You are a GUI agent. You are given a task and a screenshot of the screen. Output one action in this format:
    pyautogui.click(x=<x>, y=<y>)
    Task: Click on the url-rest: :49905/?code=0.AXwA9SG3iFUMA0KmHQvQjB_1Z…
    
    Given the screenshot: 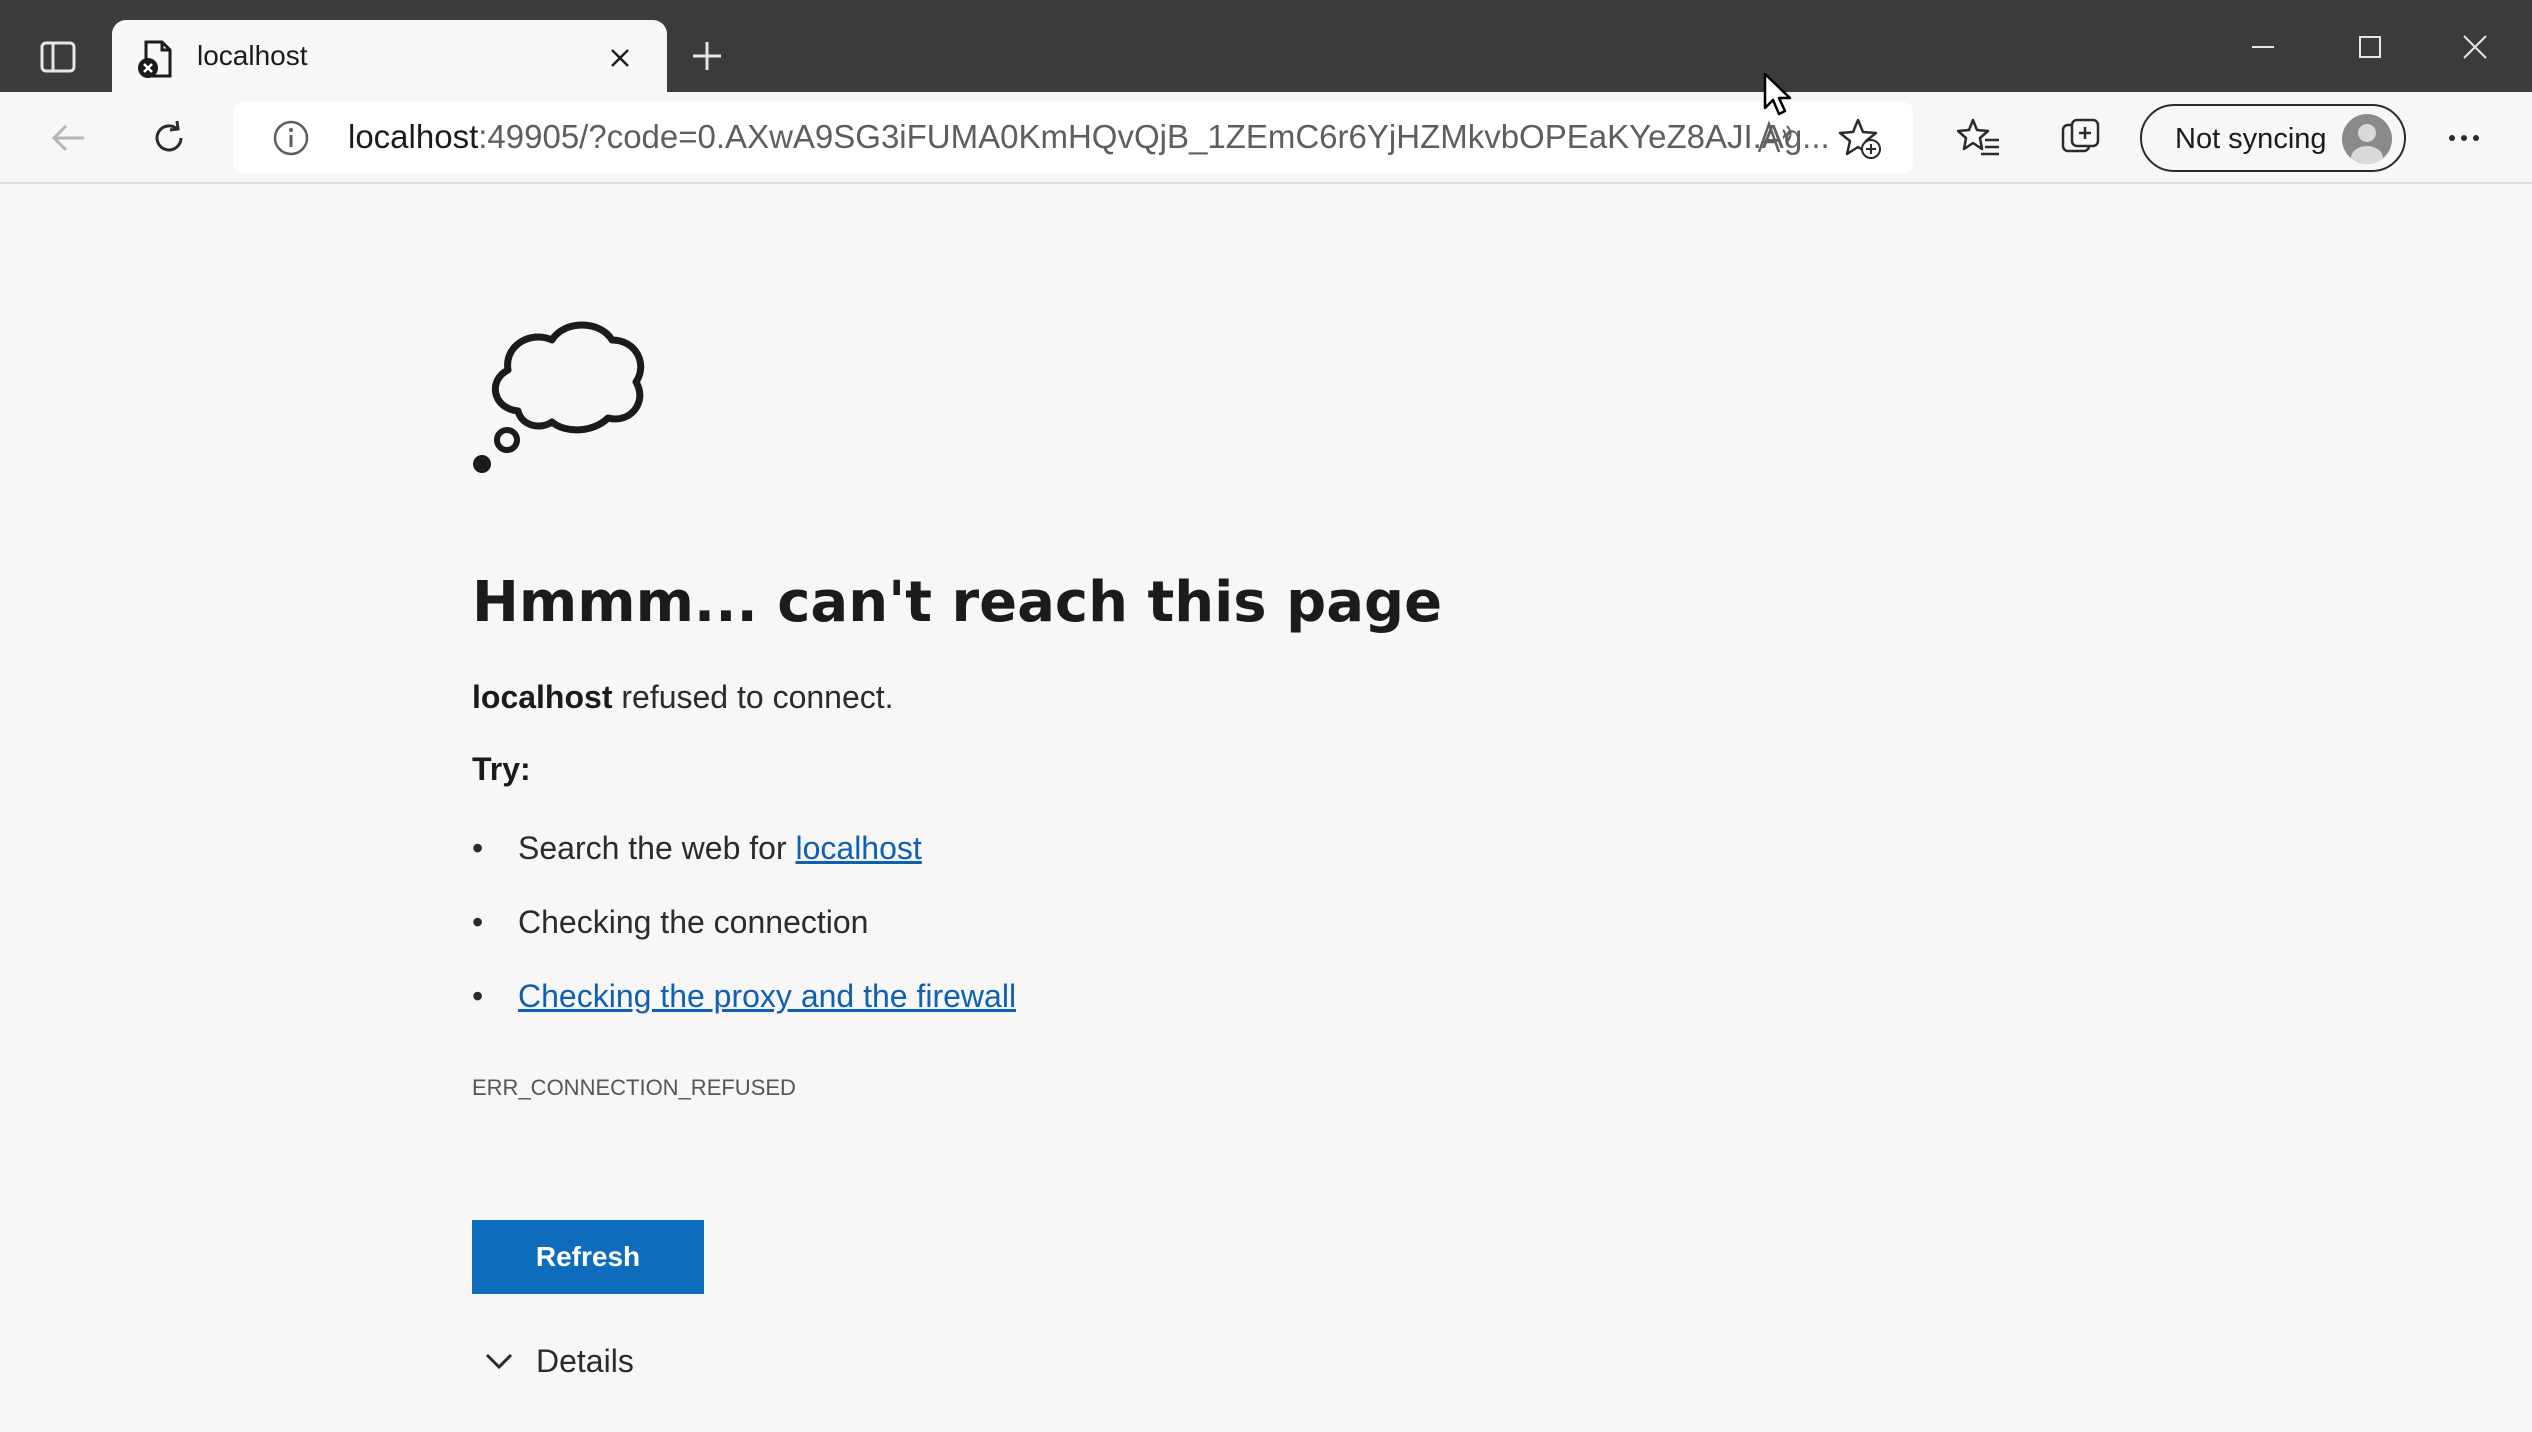 What is the action you would take?
    pyautogui.click(x=1154, y=136)
    